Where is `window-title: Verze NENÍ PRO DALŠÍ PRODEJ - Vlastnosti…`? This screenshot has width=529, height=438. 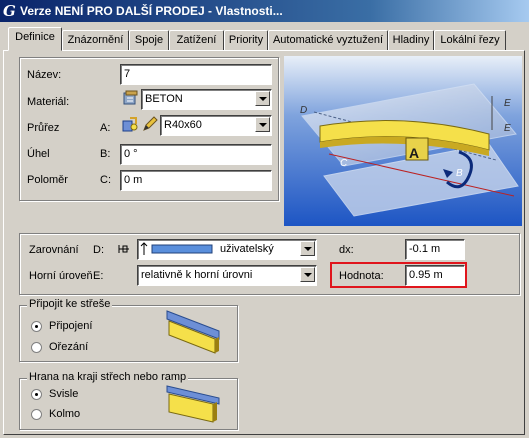
window-title: Verze NENÍ PRO DALŠÍ PRODEJ - Vlastnosti… is located at coordinates (151, 11).